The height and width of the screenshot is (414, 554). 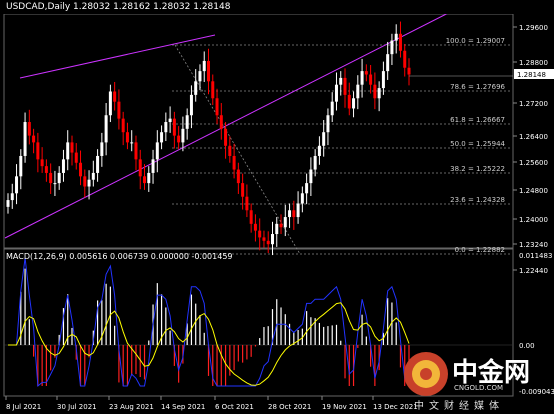 What do you see at coordinates (533, 220) in the screenshot?
I see `price-tick-label: 1.24000` at bounding box center [533, 220].